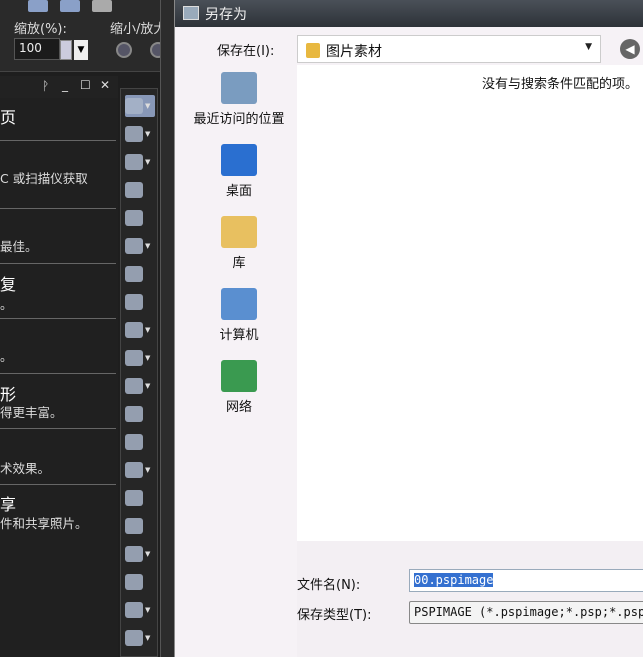 This screenshot has width=643, height=657. I want to click on filename-label: 文件名(N):, so click(329, 585).